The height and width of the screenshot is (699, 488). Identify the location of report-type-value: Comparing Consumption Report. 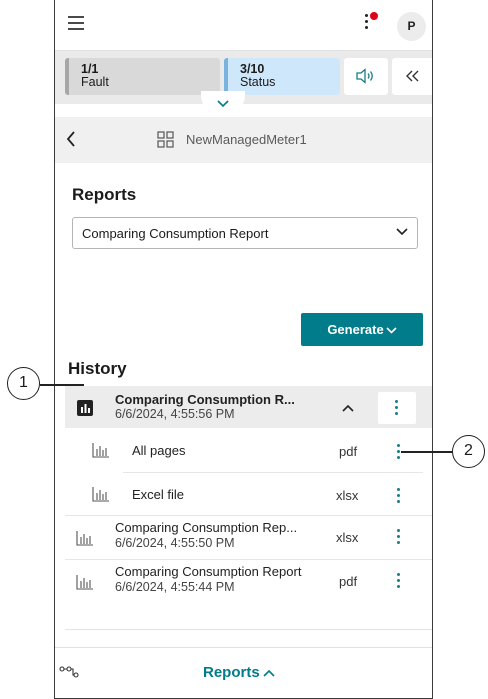
(175, 233).